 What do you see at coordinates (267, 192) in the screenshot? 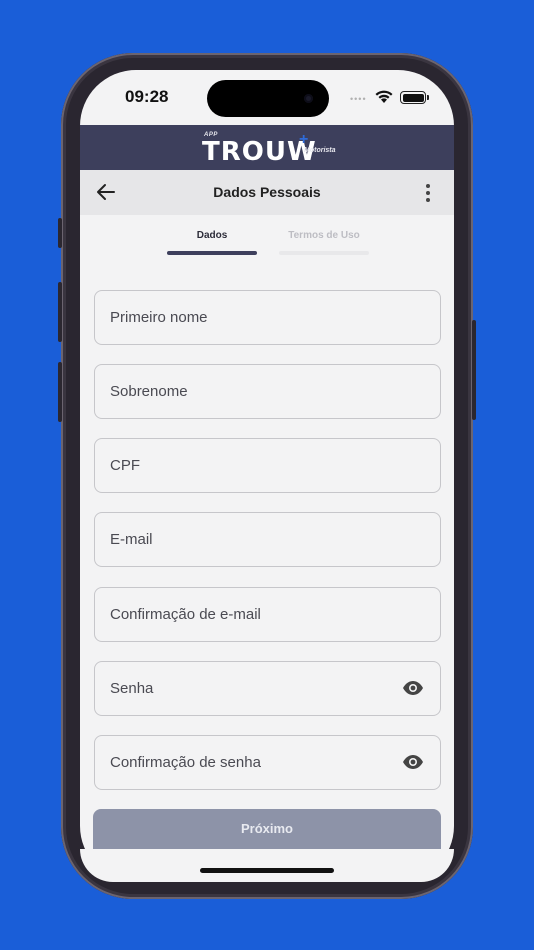
I see `page-title: Dados Pessoais` at bounding box center [267, 192].